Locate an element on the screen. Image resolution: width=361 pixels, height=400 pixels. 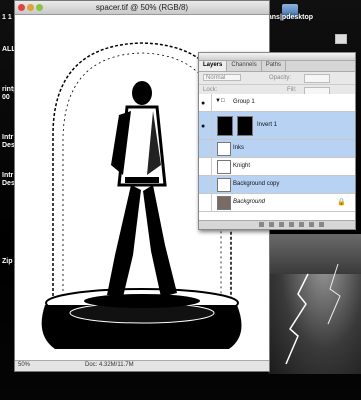
folder-icon: ▼□ is located at coordinates (220, 101).